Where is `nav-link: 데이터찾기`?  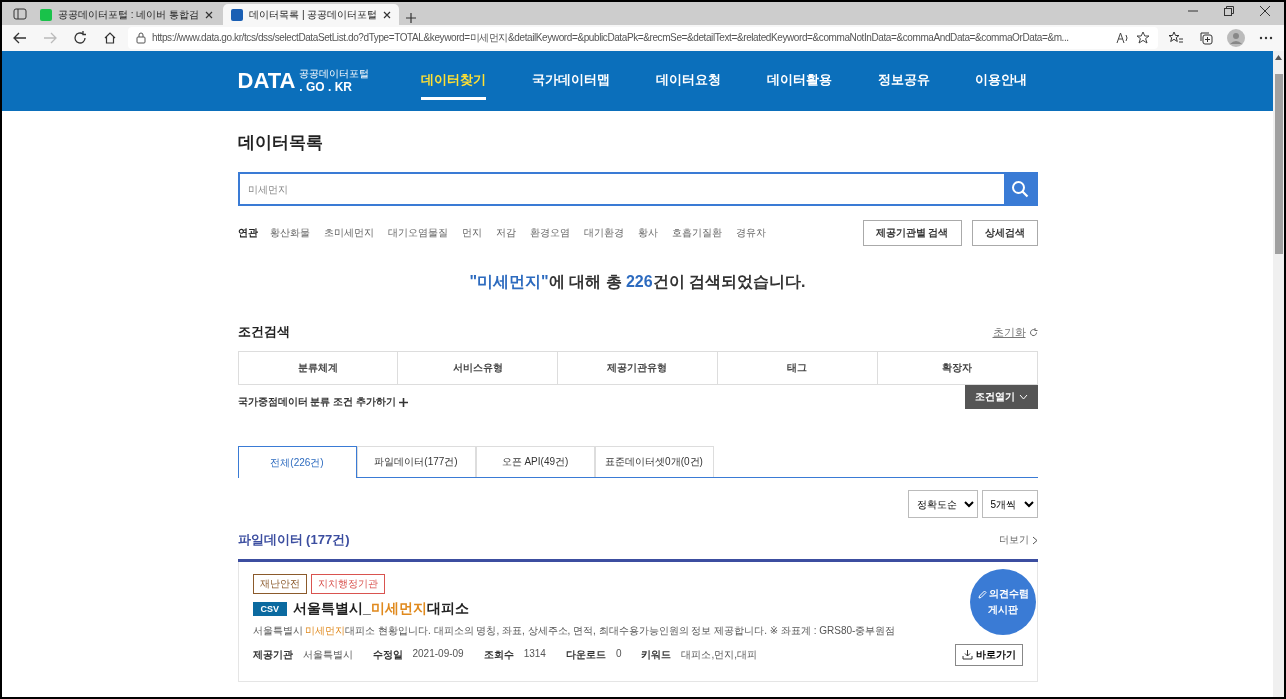 nav-link: 데이터찾기 is located at coordinates (454, 81).